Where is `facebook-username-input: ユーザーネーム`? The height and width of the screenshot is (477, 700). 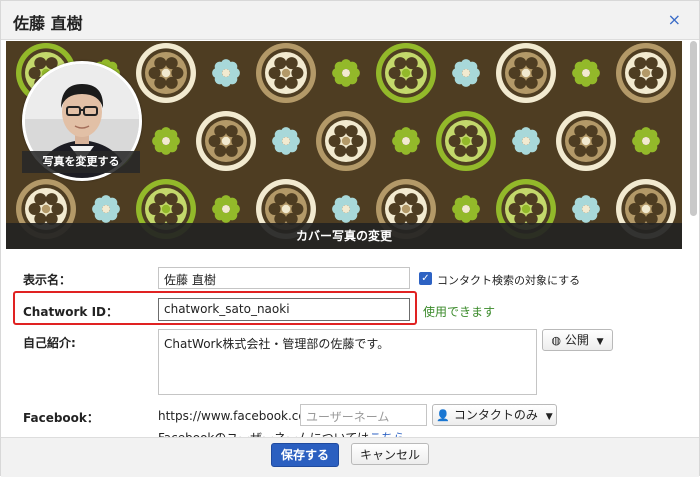 facebook-username-input: ユーザーネーム is located at coordinates (363, 415).